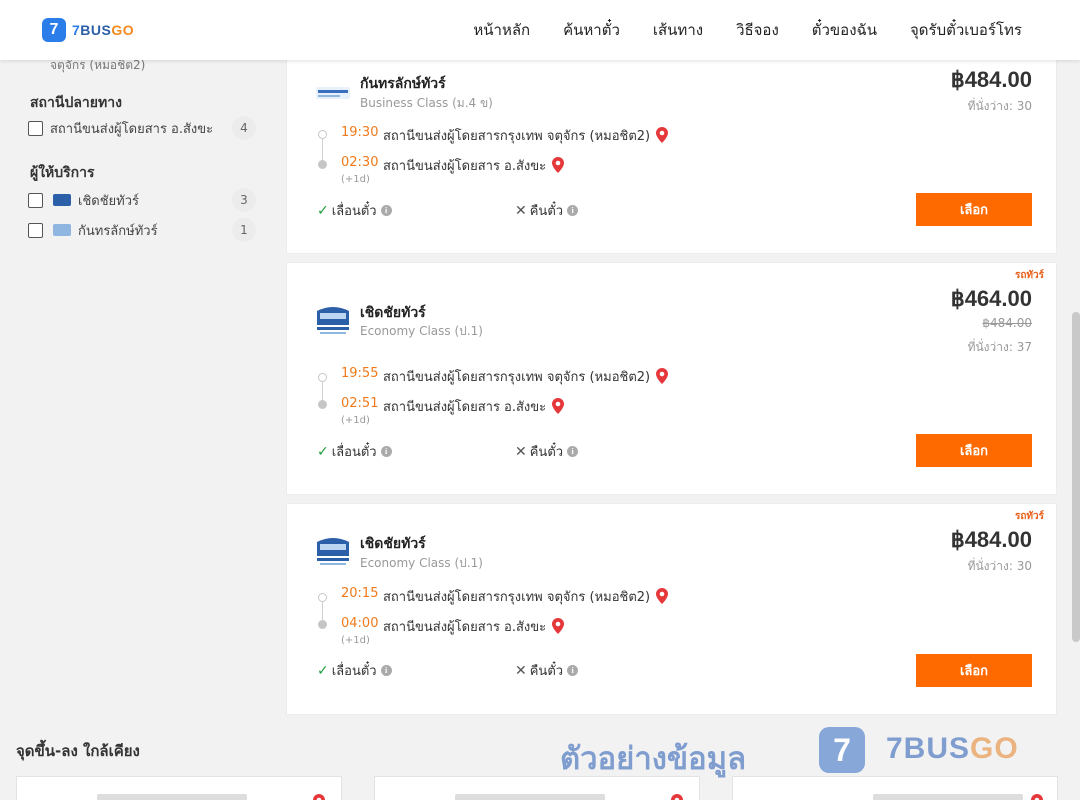 This screenshot has height=800, width=1080. What do you see at coordinates (678, 30) in the screenshot?
I see `nav-routes: เส้นทาง` at bounding box center [678, 30].